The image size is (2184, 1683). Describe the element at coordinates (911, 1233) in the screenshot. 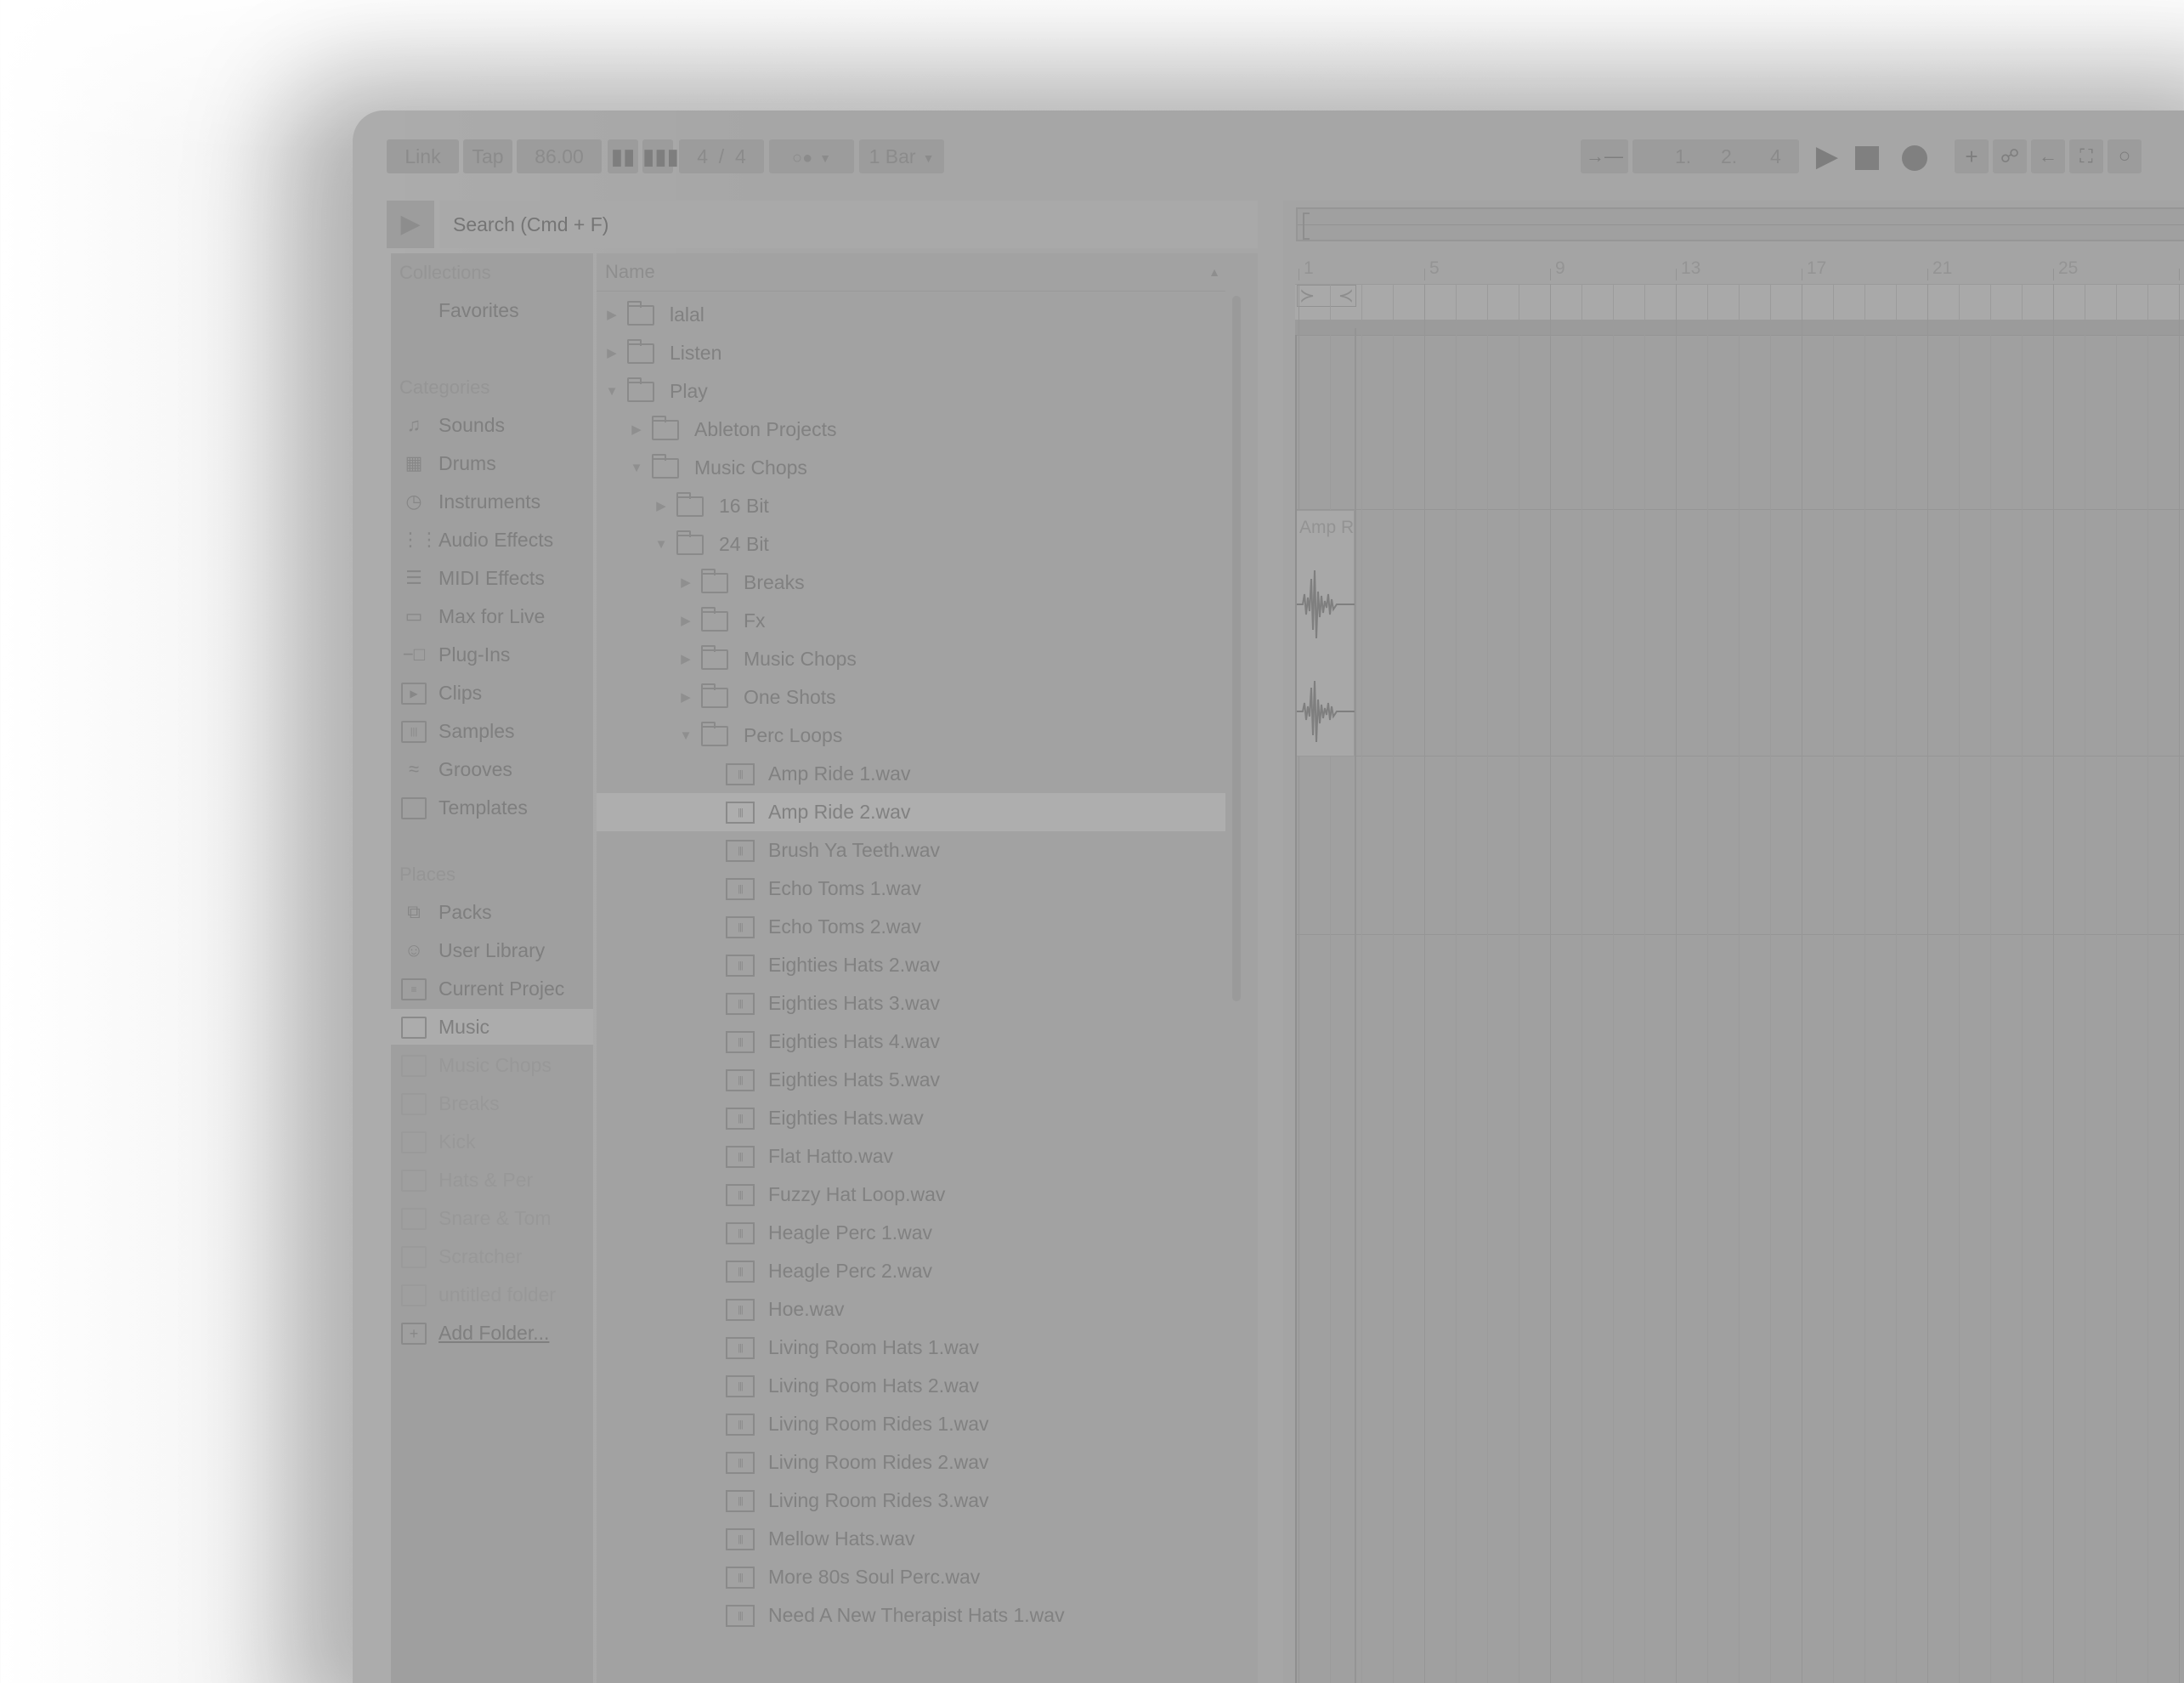

I see `file-row: ||| Heagle Perc 1.wav` at that location.